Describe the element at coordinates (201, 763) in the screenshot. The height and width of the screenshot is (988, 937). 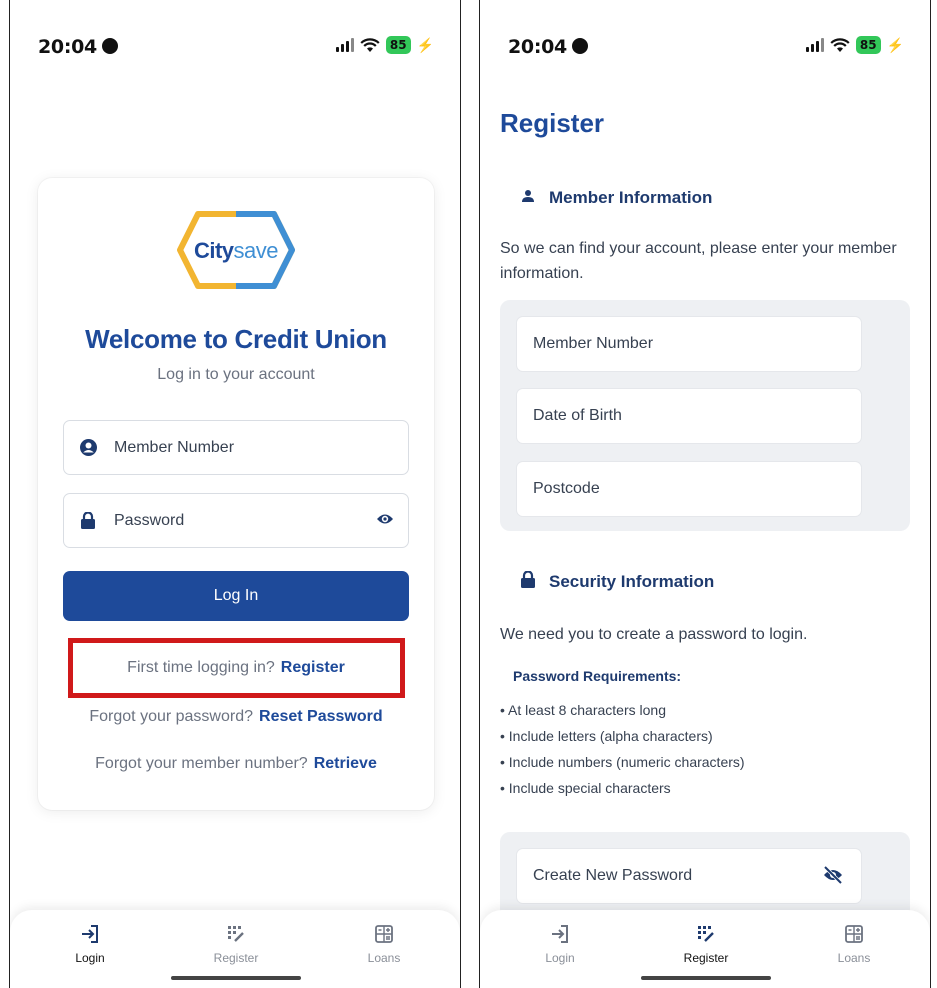
I see `forgot-member-text: Forgot your member number?` at that location.